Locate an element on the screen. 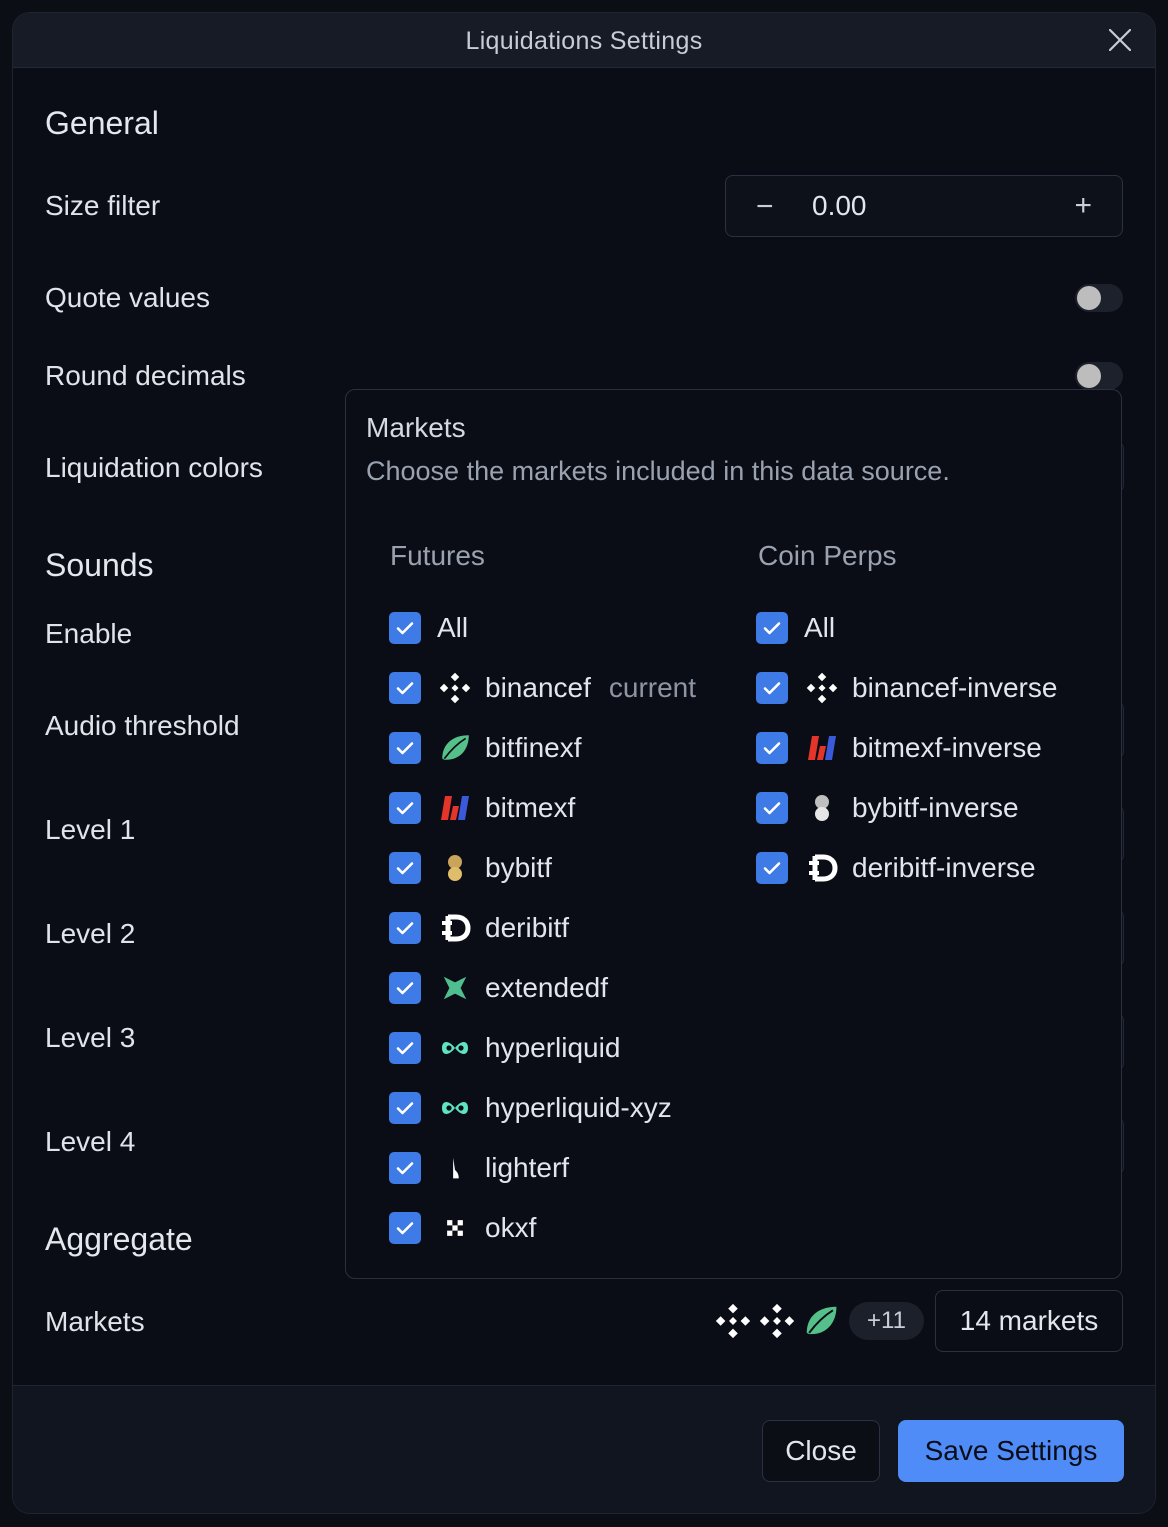 The image size is (1168, 1527). extended-icon is located at coordinates (455, 988).